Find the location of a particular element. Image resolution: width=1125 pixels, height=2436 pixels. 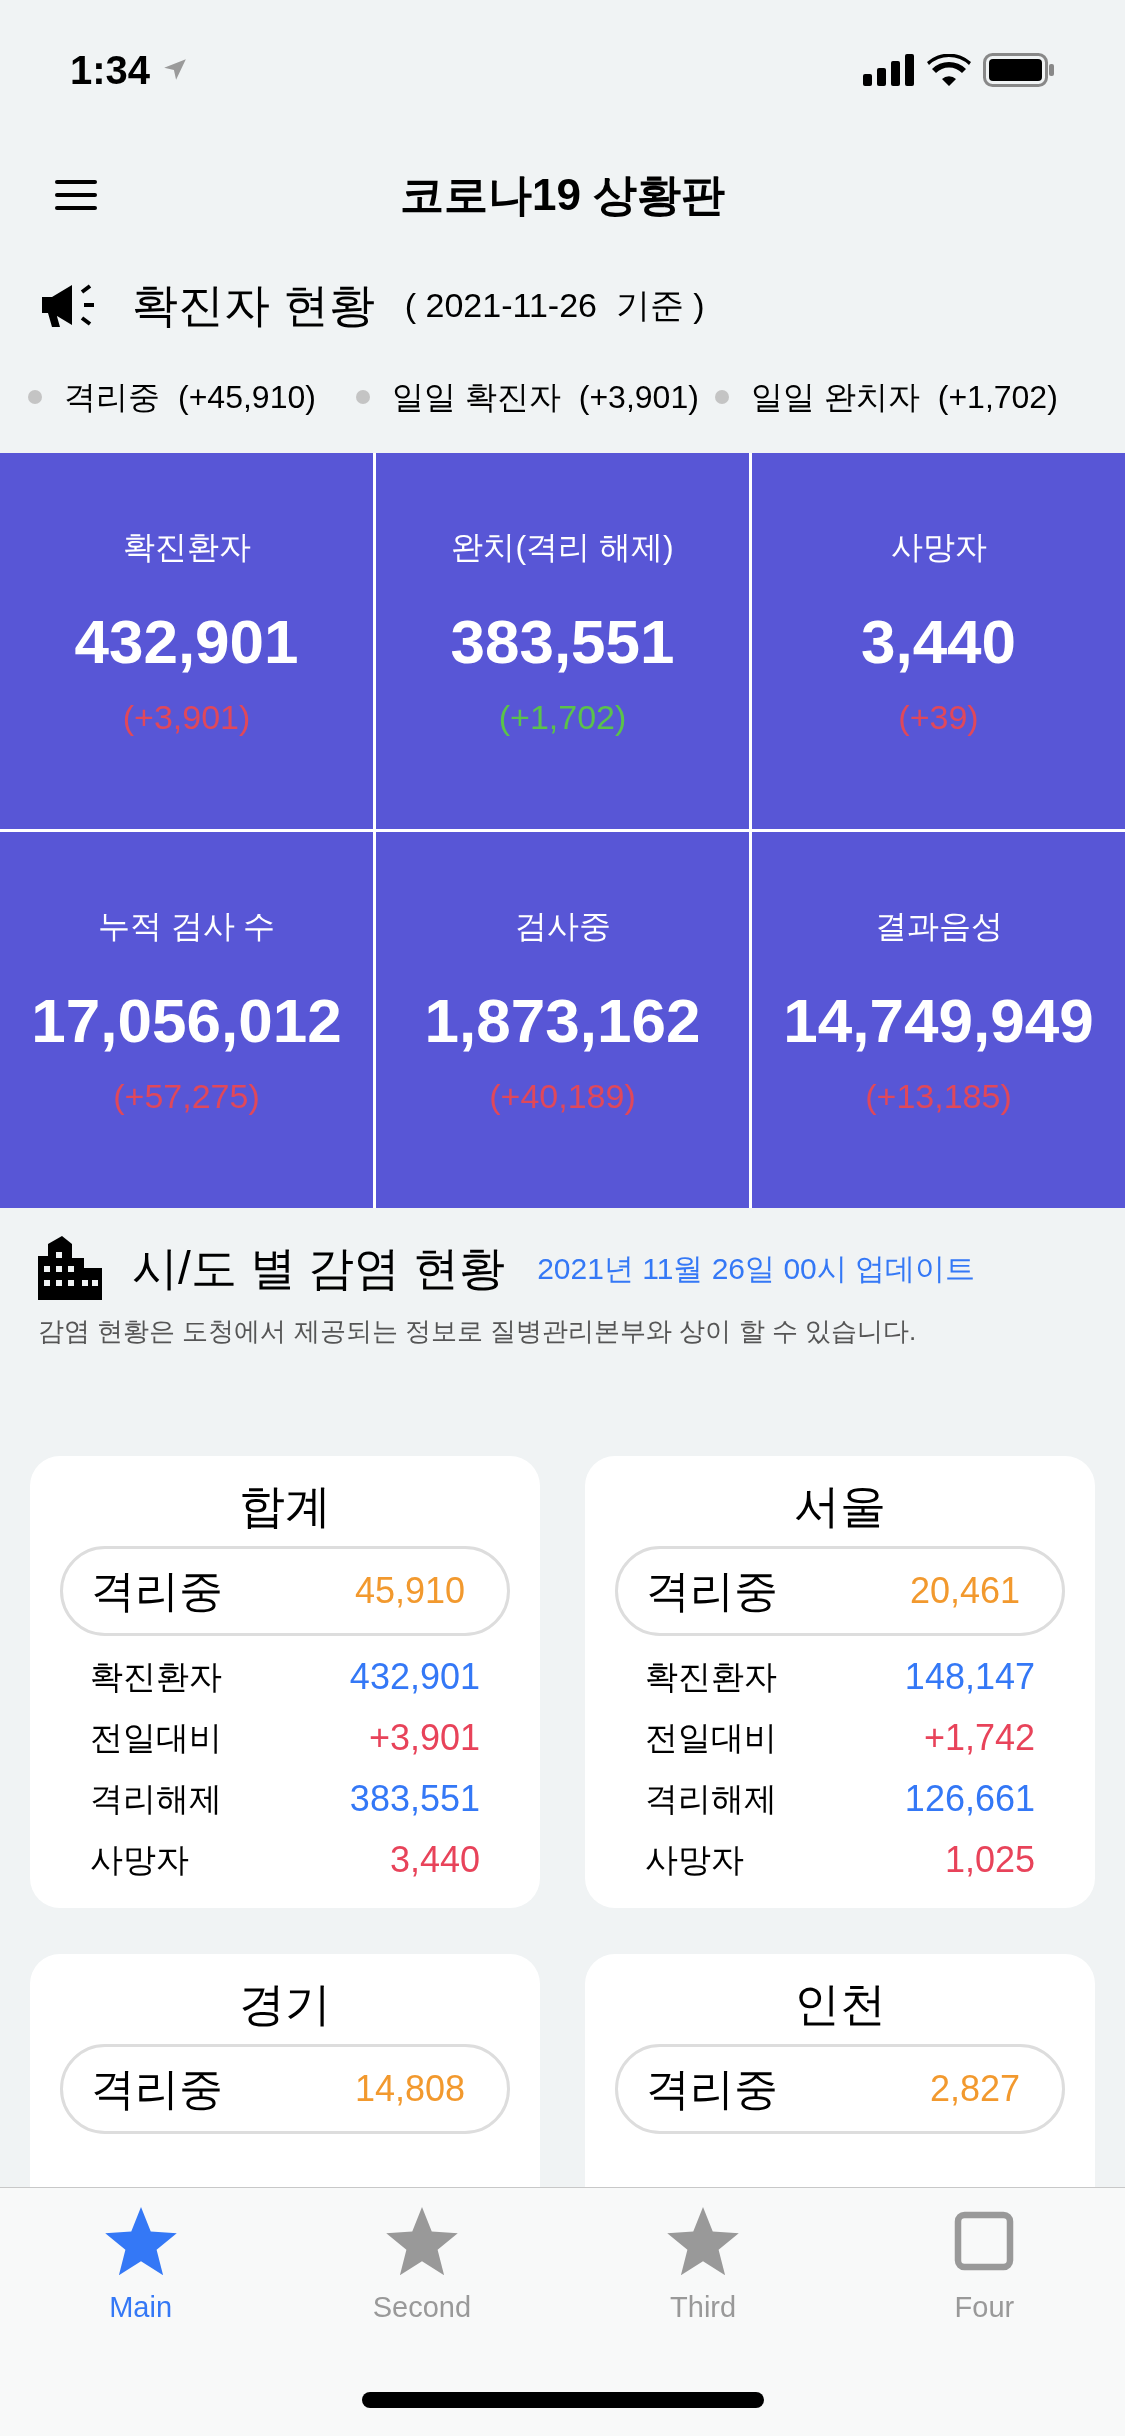

tile-value: 14,749,949 is located at coordinates (938, 1021).